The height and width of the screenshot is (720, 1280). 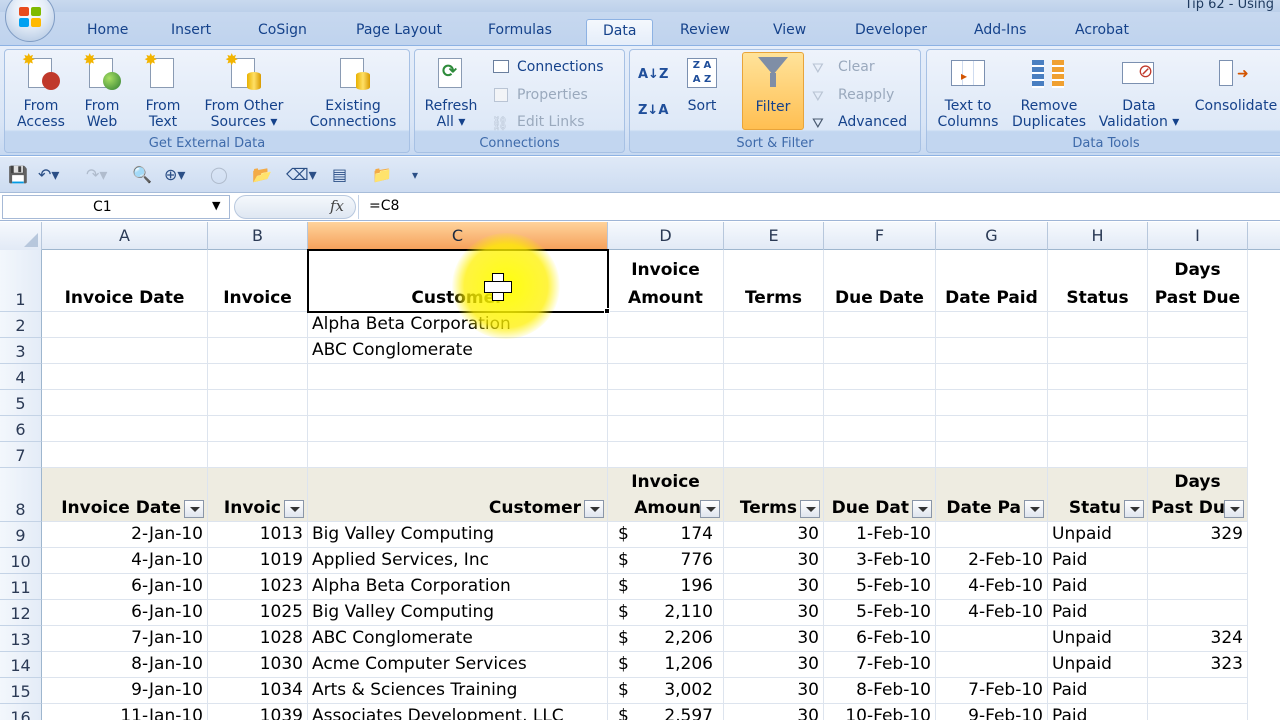 I want to click on row-header-6: 6, so click(x=21, y=429).